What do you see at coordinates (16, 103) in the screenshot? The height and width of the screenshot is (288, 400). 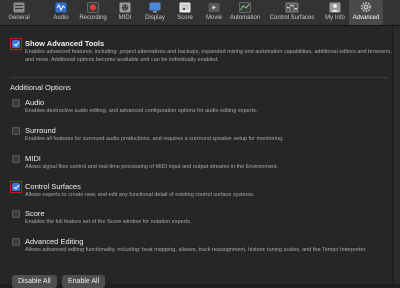 I see `audio-checkbox` at bounding box center [16, 103].